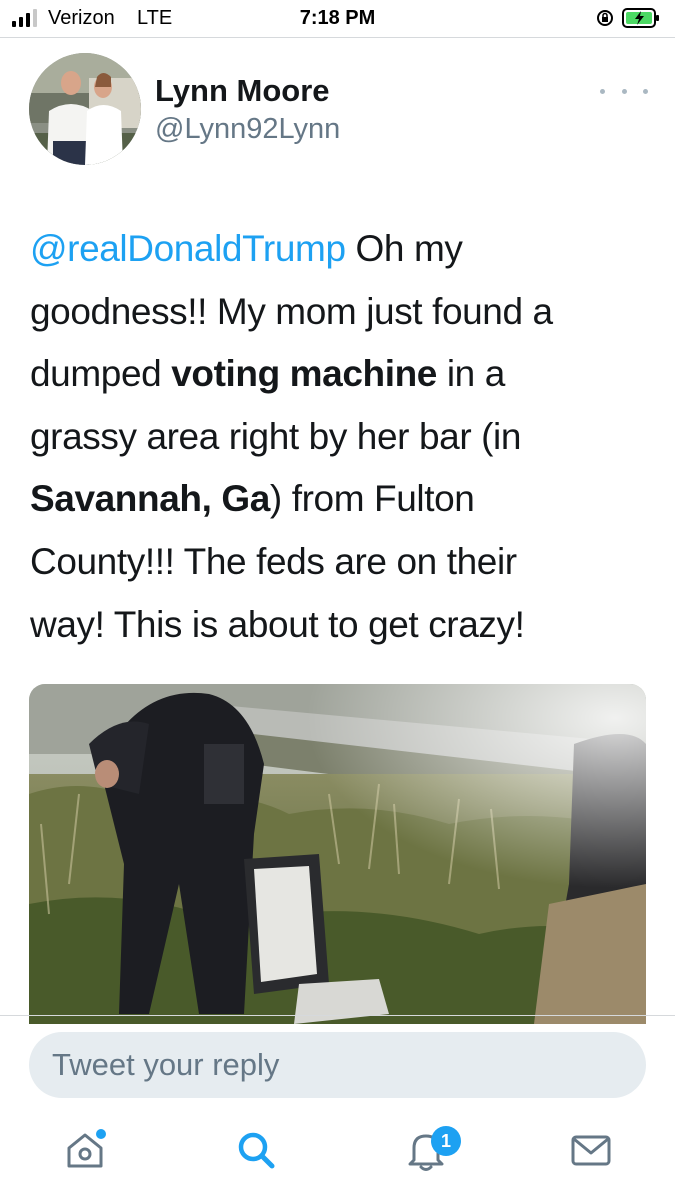 This screenshot has width=675, height=1200. Describe the element at coordinates (337, 1015) in the screenshot. I see `compose-divider` at that location.